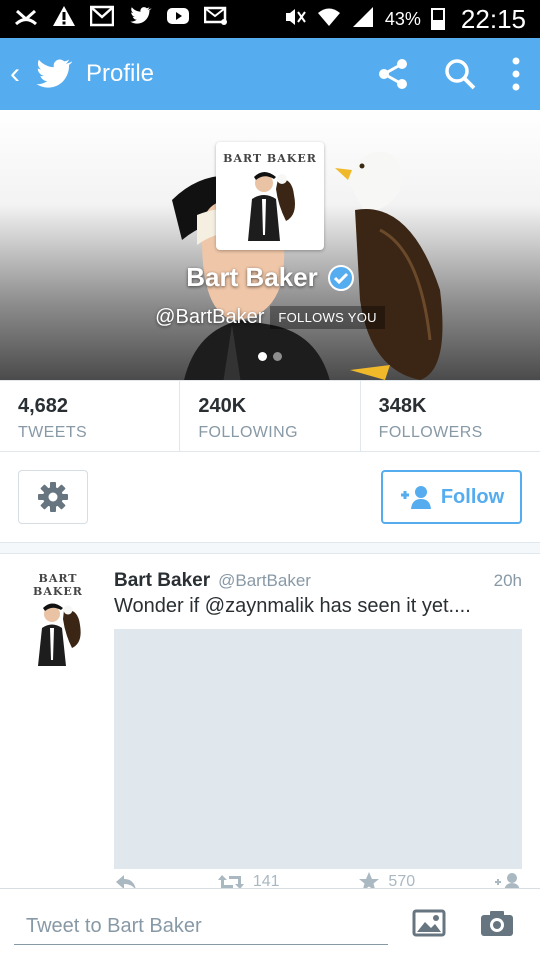 This screenshot has height=960, width=540. What do you see at coordinates (90, 416) in the screenshot?
I see `stat-tweets: 4,682 TWEETS` at bounding box center [90, 416].